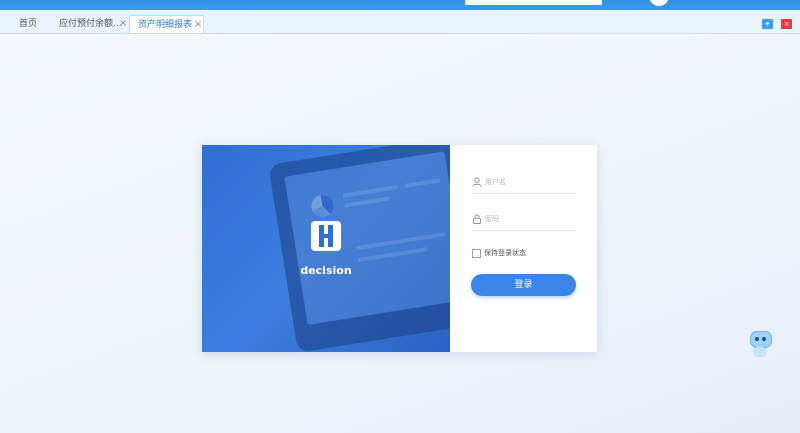 This screenshot has width=800, height=433. What do you see at coordinates (505, 253) in the screenshot?
I see `remember-label: 保持登录状态` at bounding box center [505, 253].